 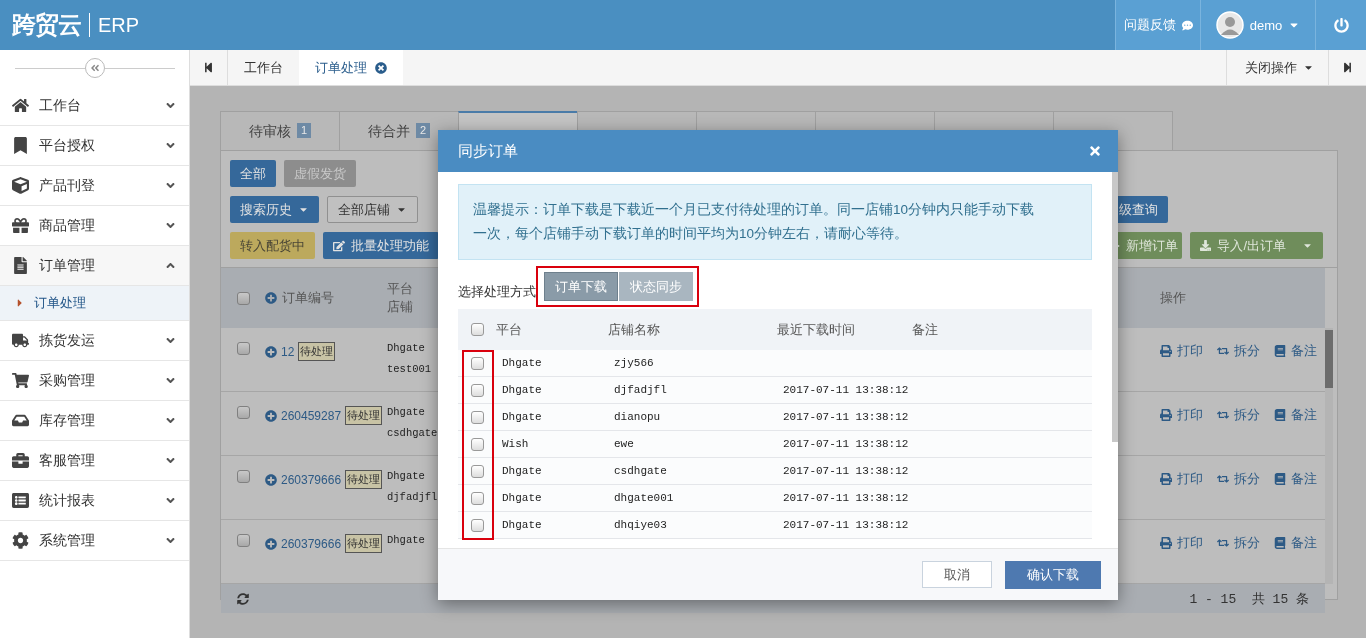 I want to click on product-name: ERP, so click(x=119, y=25).